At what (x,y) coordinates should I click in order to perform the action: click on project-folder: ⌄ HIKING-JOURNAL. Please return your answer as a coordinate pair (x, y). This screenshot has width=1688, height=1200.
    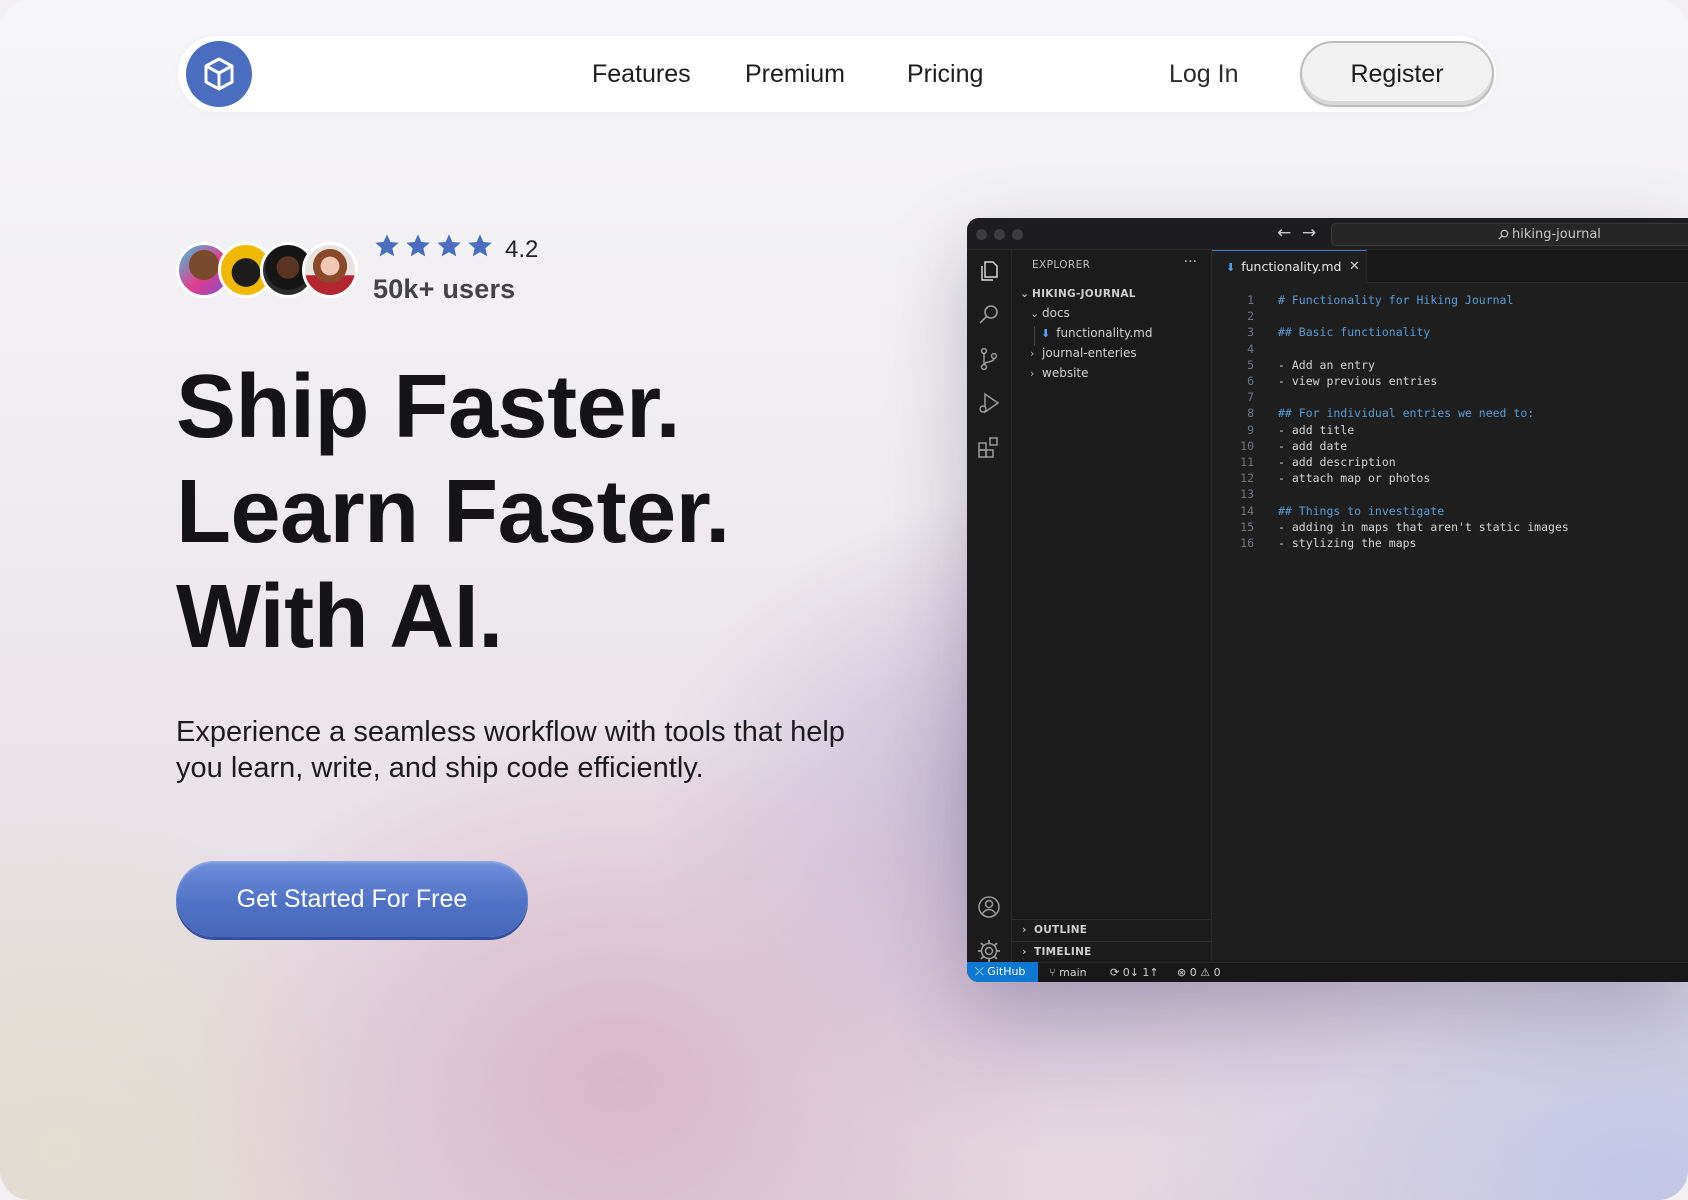
    Looking at the image, I should click on (1078, 293).